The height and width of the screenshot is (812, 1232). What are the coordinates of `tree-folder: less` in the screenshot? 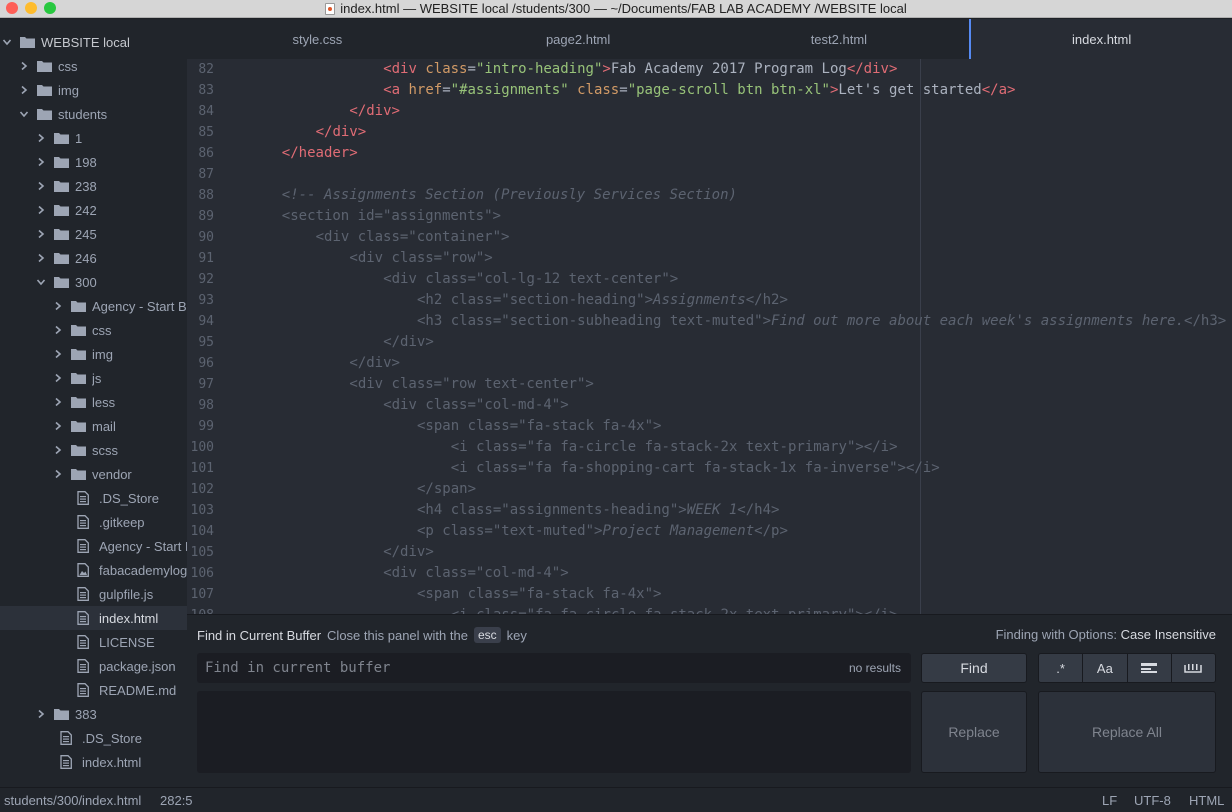 It's located at (93, 402).